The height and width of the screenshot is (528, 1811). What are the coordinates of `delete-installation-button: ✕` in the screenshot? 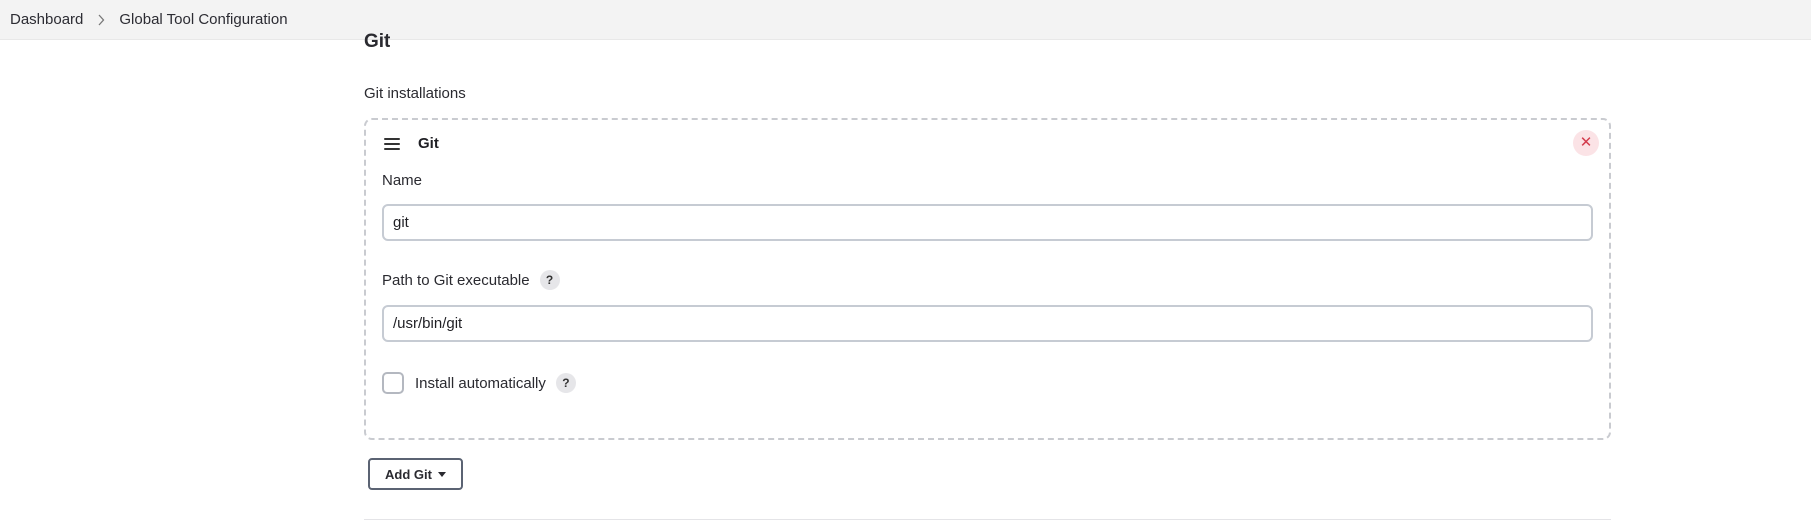 It's located at (1586, 143).